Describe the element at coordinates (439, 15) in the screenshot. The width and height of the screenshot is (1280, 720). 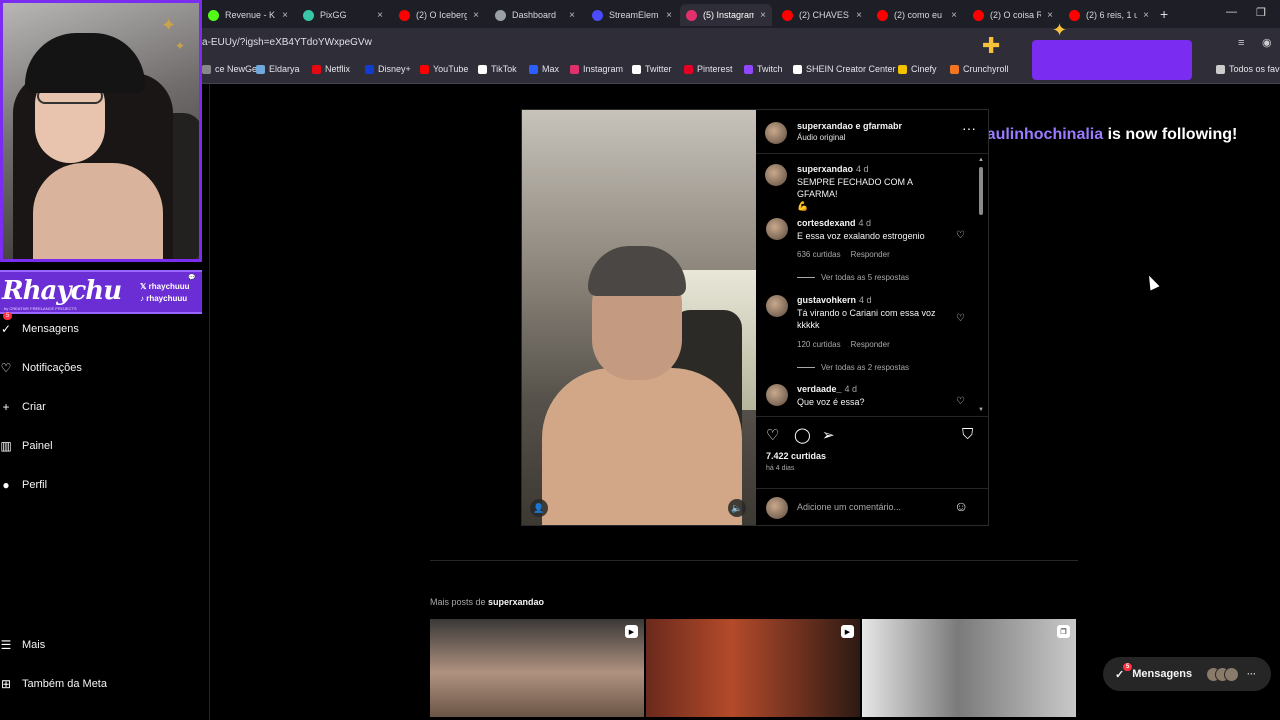
I see `tab: (2) O Iceberg ×` at that location.